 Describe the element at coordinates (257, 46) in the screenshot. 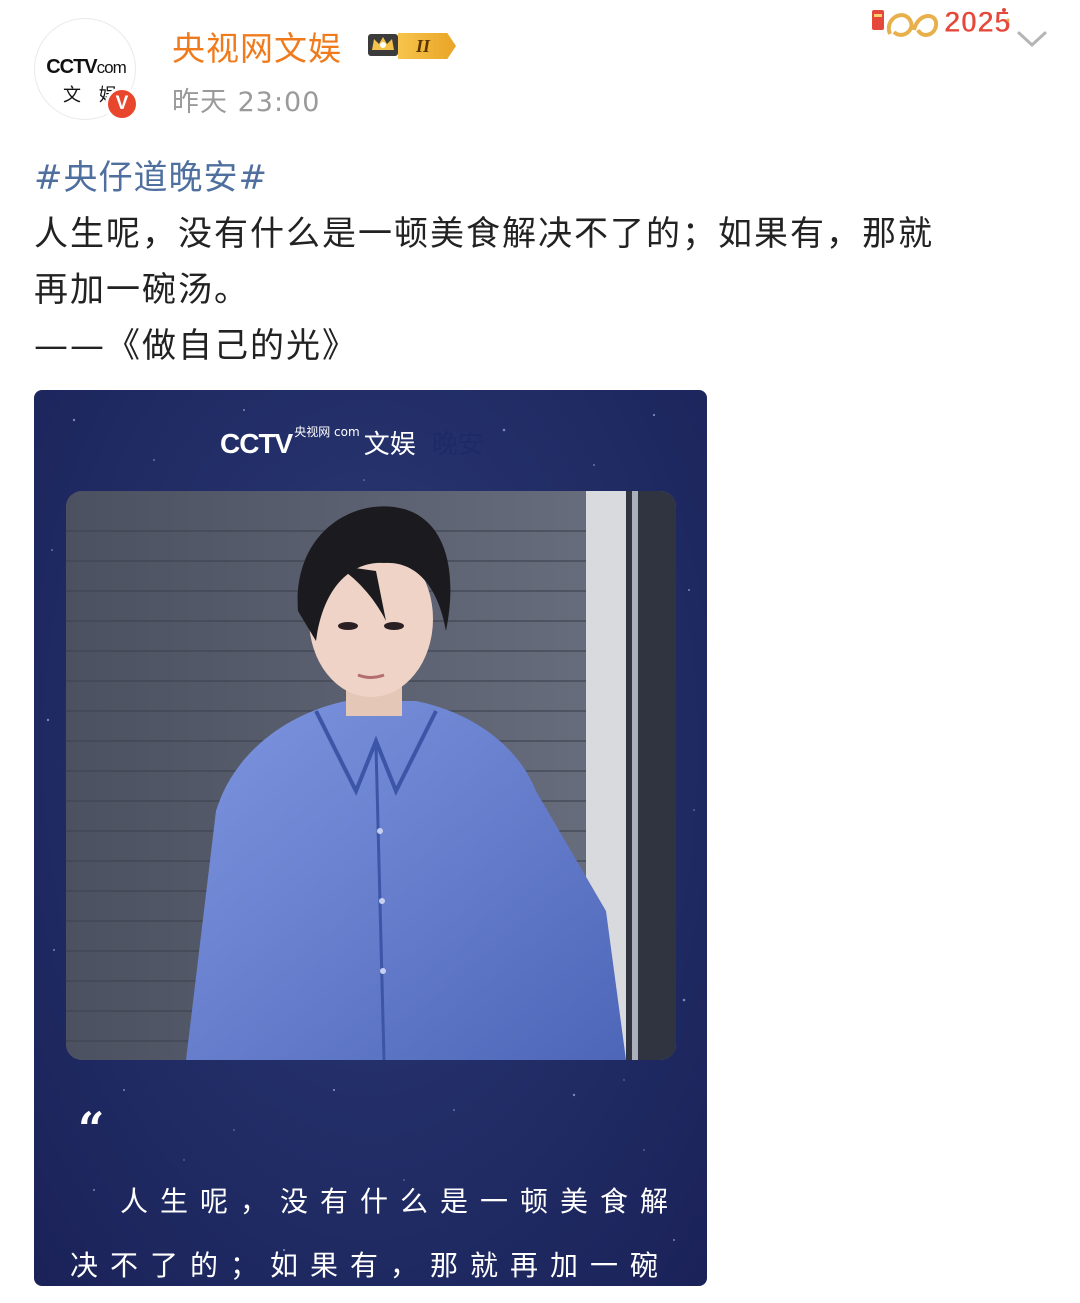

I see `username: 央视网文娱` at that location.